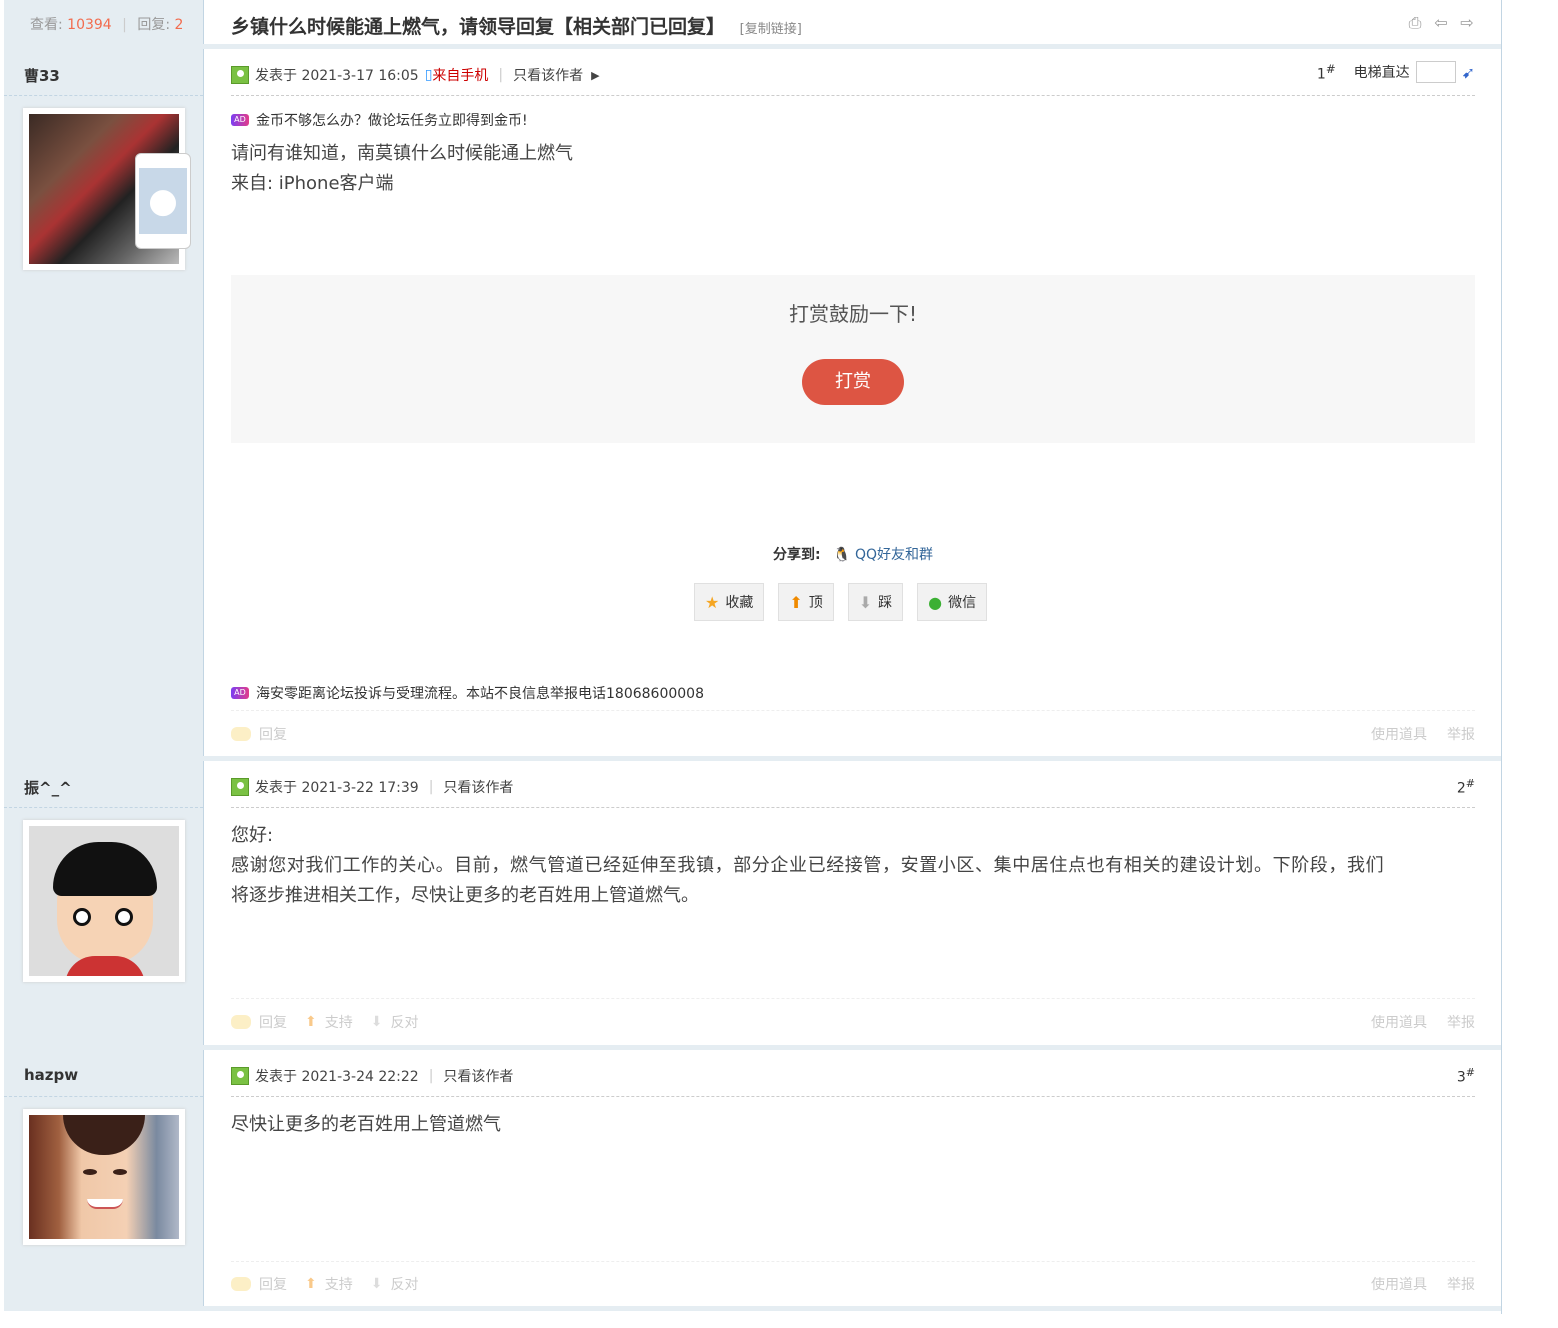  Describe the element at coordinates (1381, 73) in the screenshot. I see `elevator-label: 电梯直达` at that location.